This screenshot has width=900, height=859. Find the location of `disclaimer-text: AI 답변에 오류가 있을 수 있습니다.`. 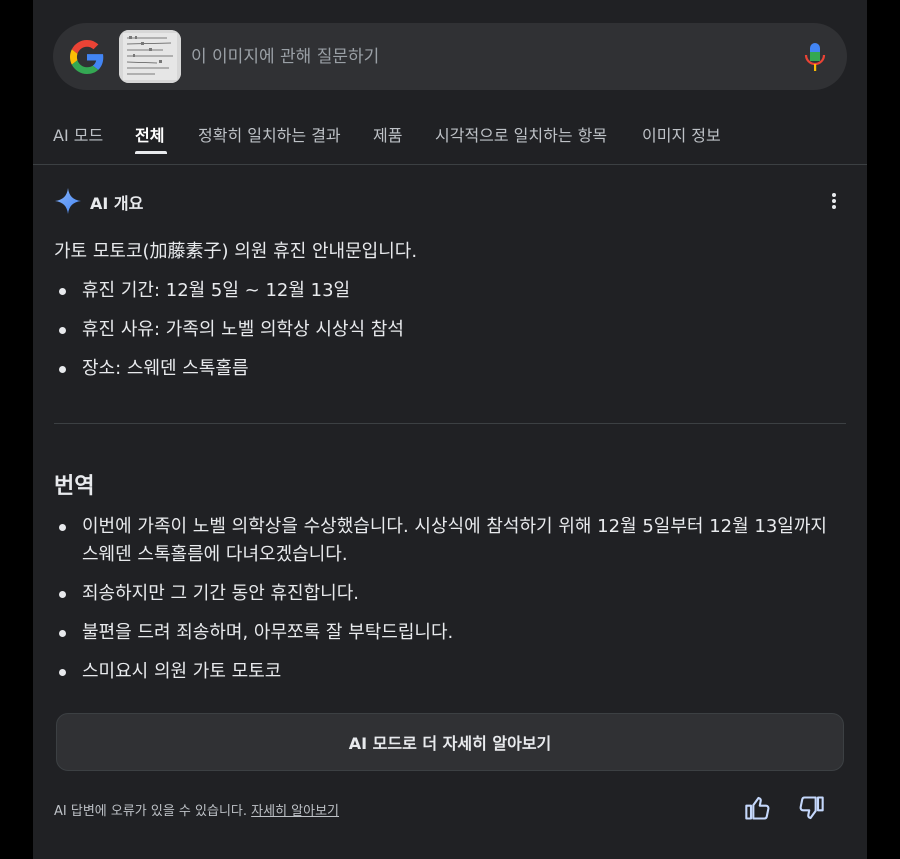

disclaimer-text: AI 답변에 오류가 있을 수 있습니다. is located at coordinates (151, 811).